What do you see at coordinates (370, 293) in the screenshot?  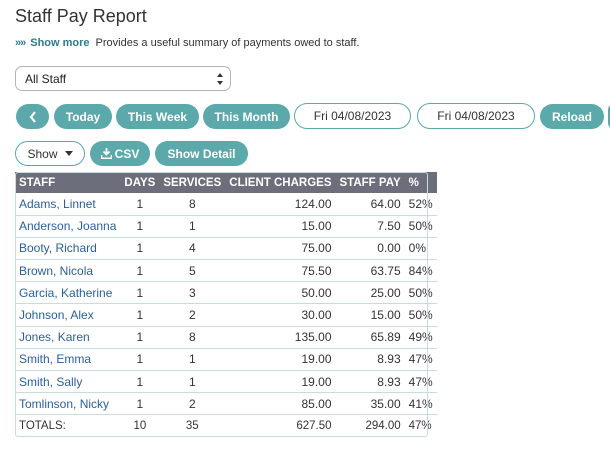 I see `staff-pay-cell: 25.00` at bounding box center [370, 293].